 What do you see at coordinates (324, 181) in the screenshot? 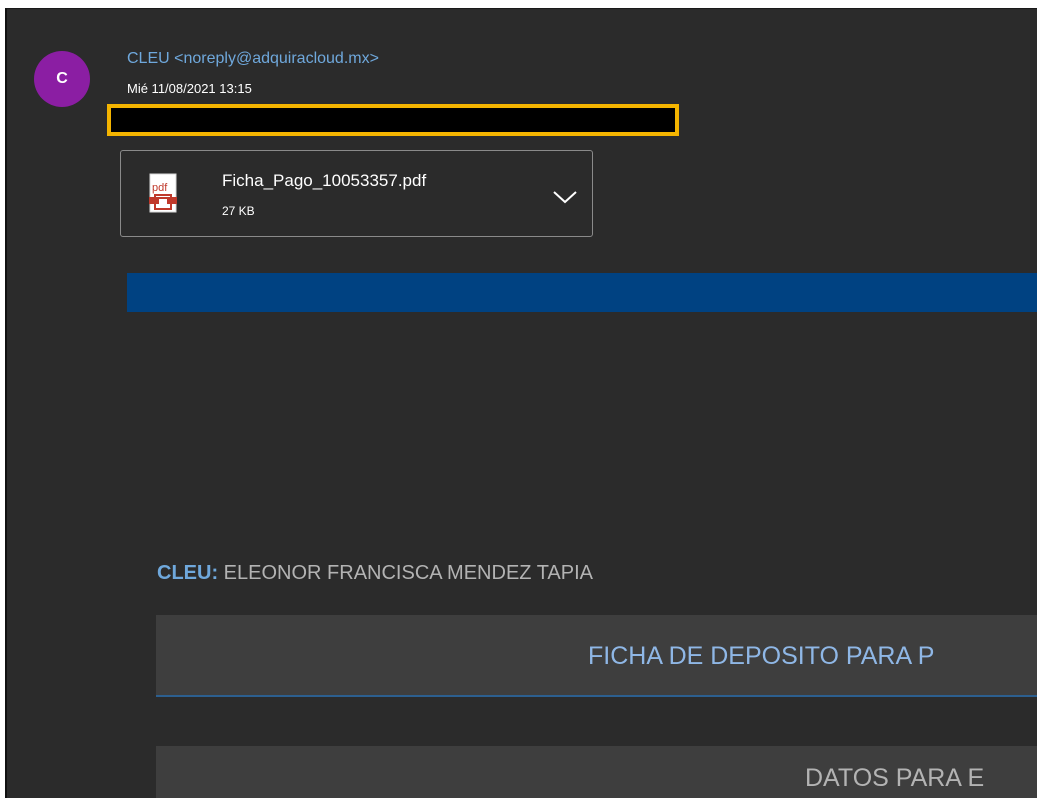
I see `attachment-filename: Ficha_Pago_10053357.pdf` at bounding box center [324, 181].